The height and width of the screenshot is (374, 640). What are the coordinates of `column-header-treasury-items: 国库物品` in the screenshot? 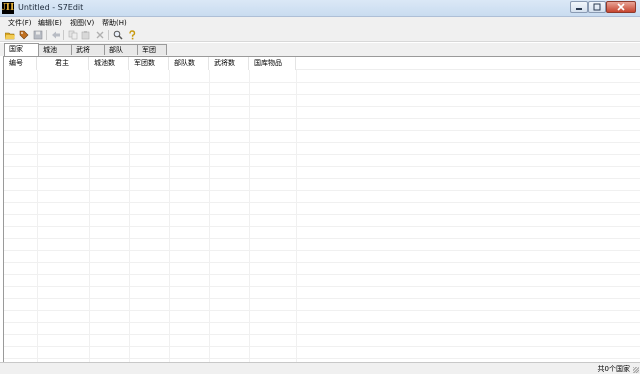 It's located at (272, 63).